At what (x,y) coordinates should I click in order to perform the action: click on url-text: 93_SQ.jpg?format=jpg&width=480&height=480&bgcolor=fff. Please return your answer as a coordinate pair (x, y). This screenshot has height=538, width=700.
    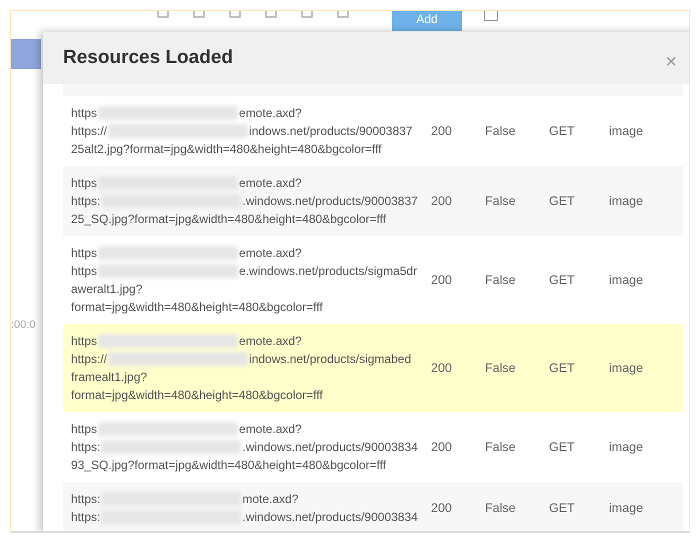
    Looking at the image, I should click on (228, 465).